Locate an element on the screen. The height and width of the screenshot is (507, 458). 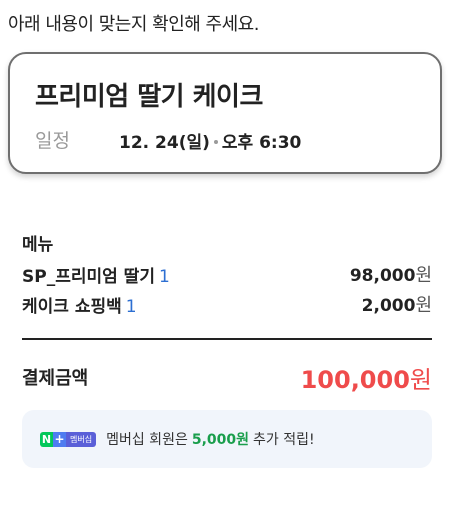
schedule-date: 12. 24(일) is located at coordinates (164, 143).